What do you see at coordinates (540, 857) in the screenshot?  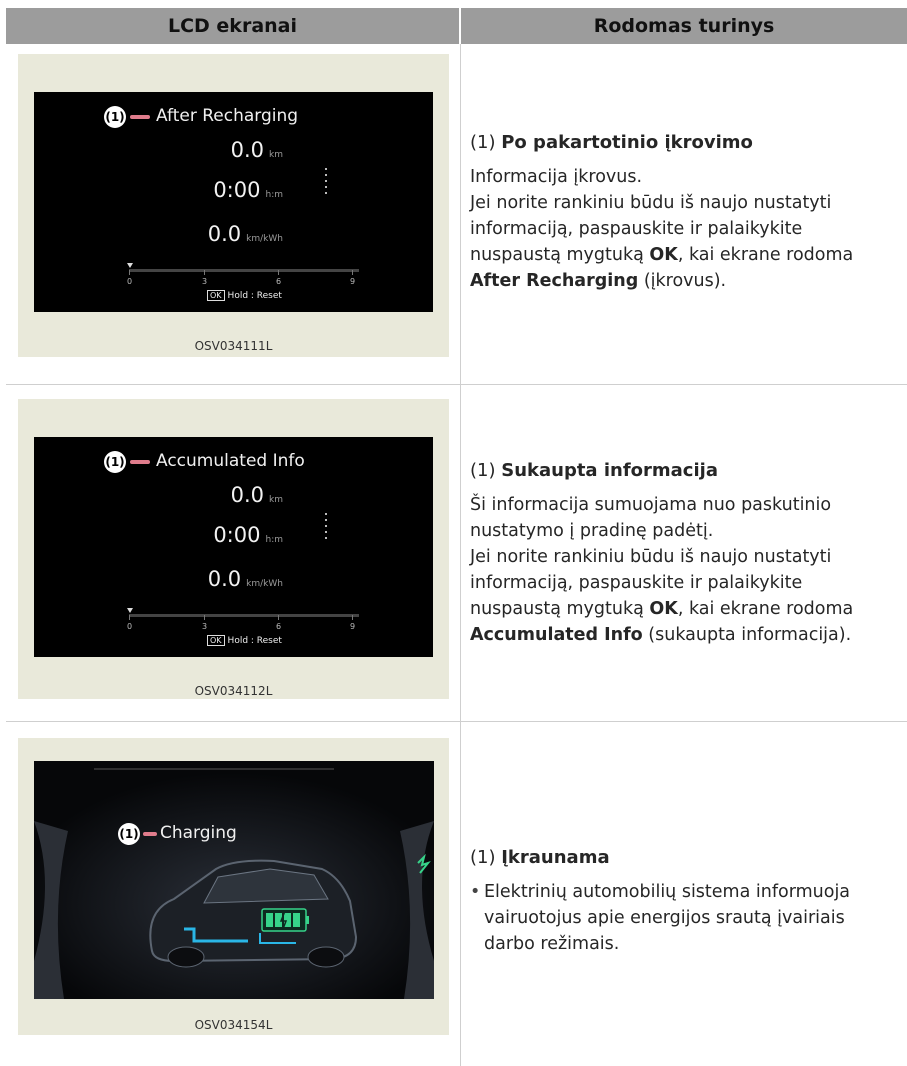 I see `description-title: (1) Įkraunama` at bounding box center [540, 857].